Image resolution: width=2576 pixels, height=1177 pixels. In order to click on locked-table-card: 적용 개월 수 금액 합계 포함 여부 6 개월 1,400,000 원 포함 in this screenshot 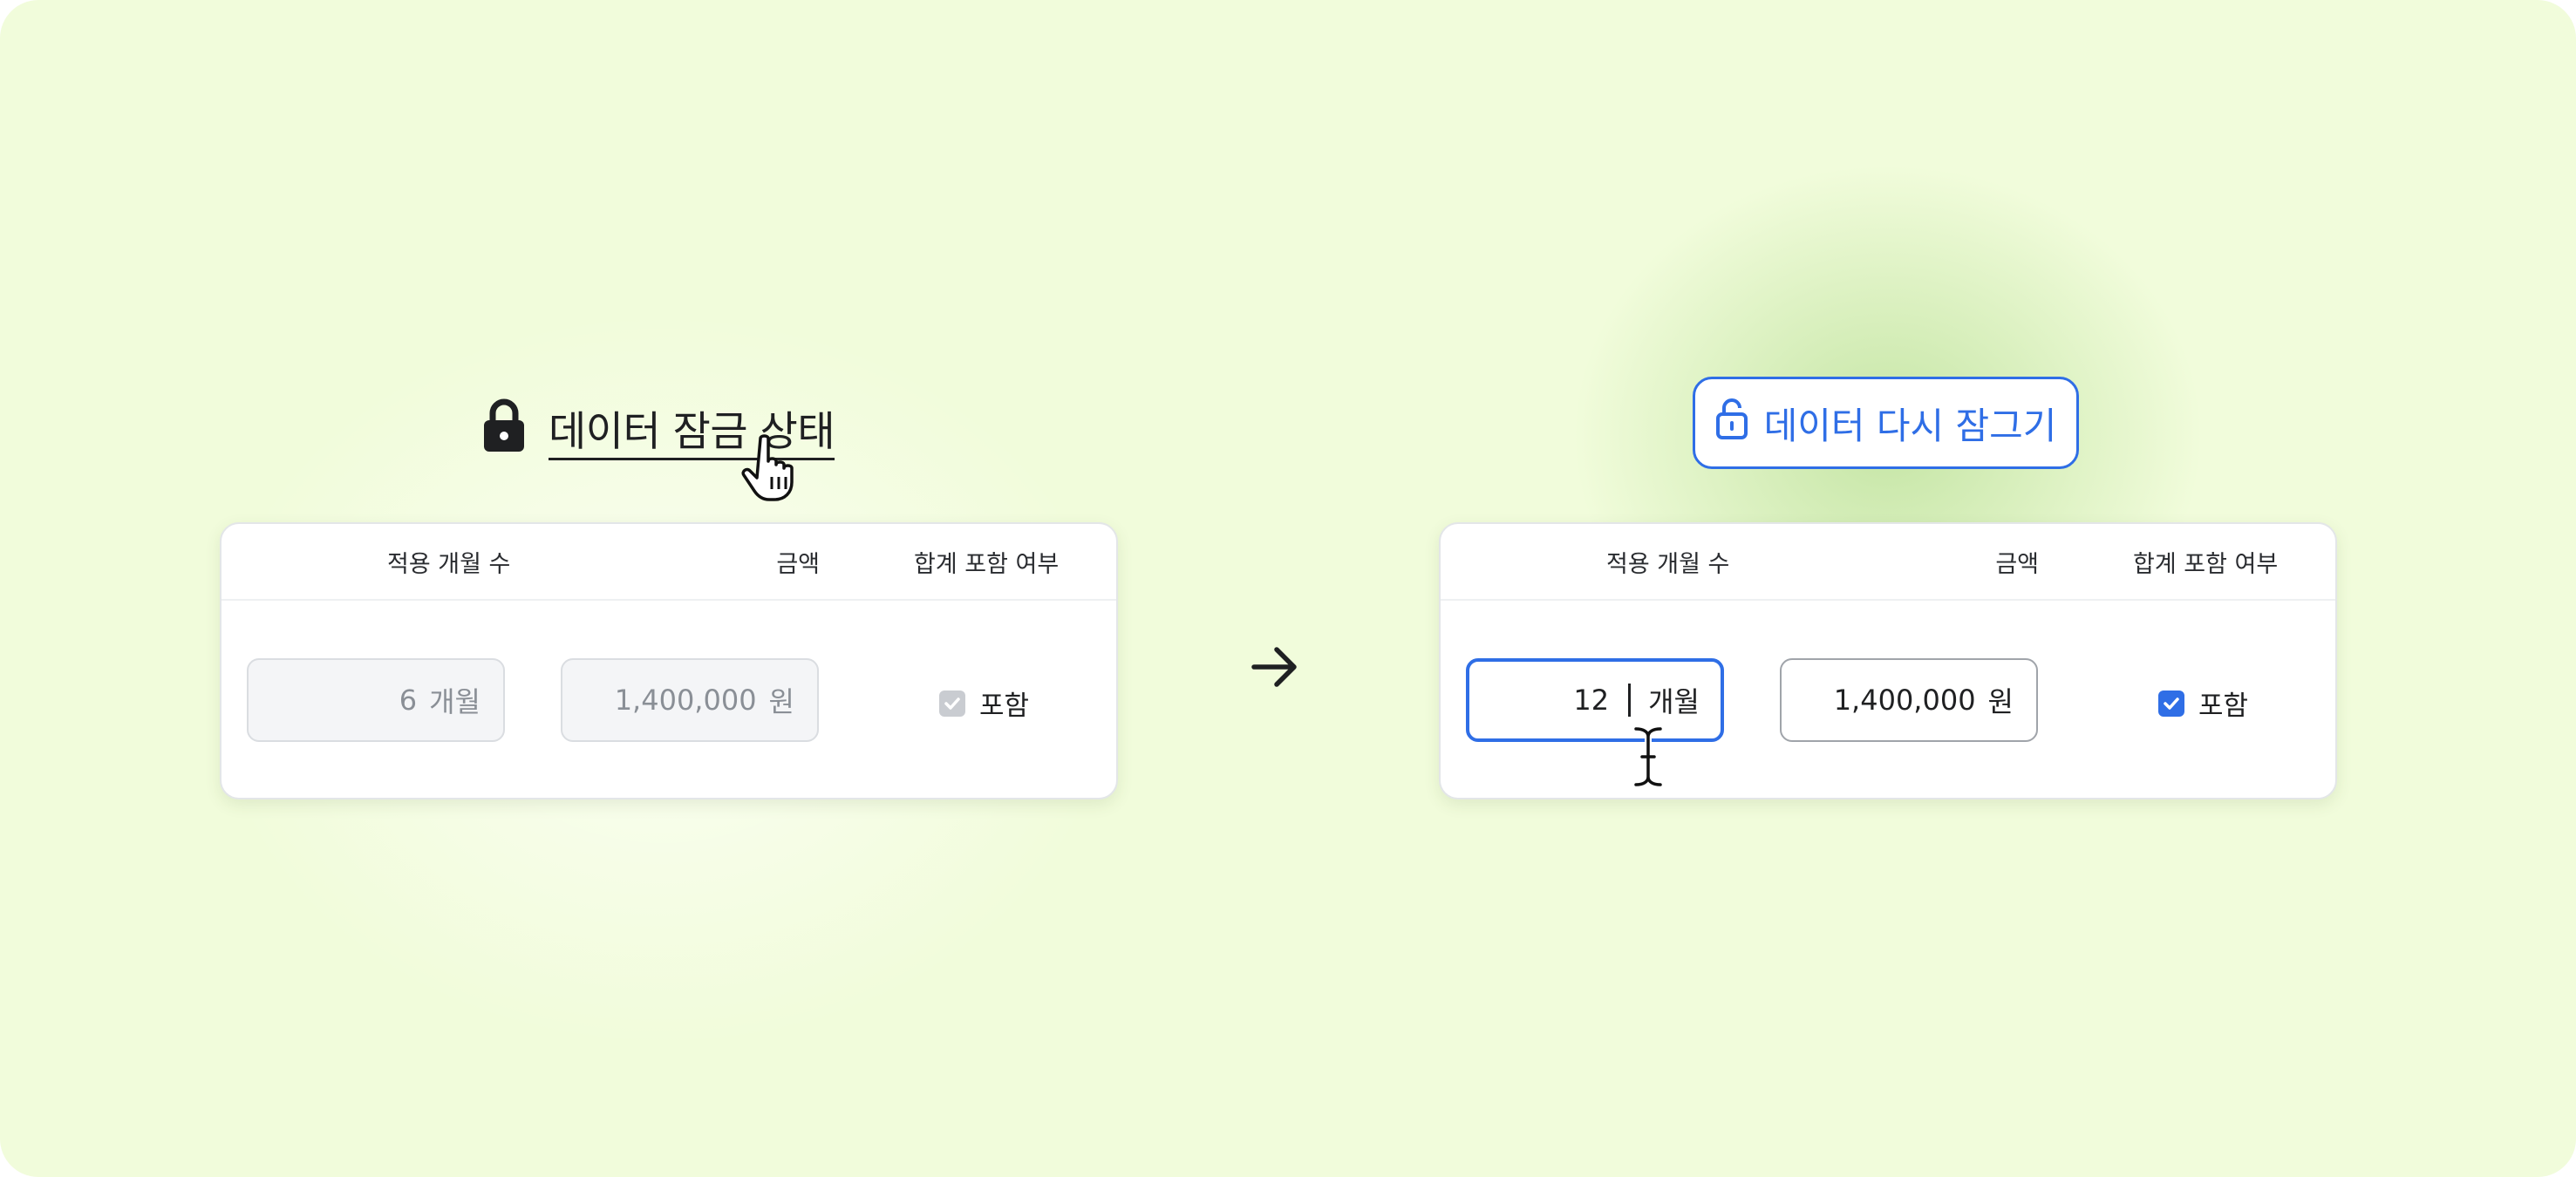, I will do `click(669, 660)`.